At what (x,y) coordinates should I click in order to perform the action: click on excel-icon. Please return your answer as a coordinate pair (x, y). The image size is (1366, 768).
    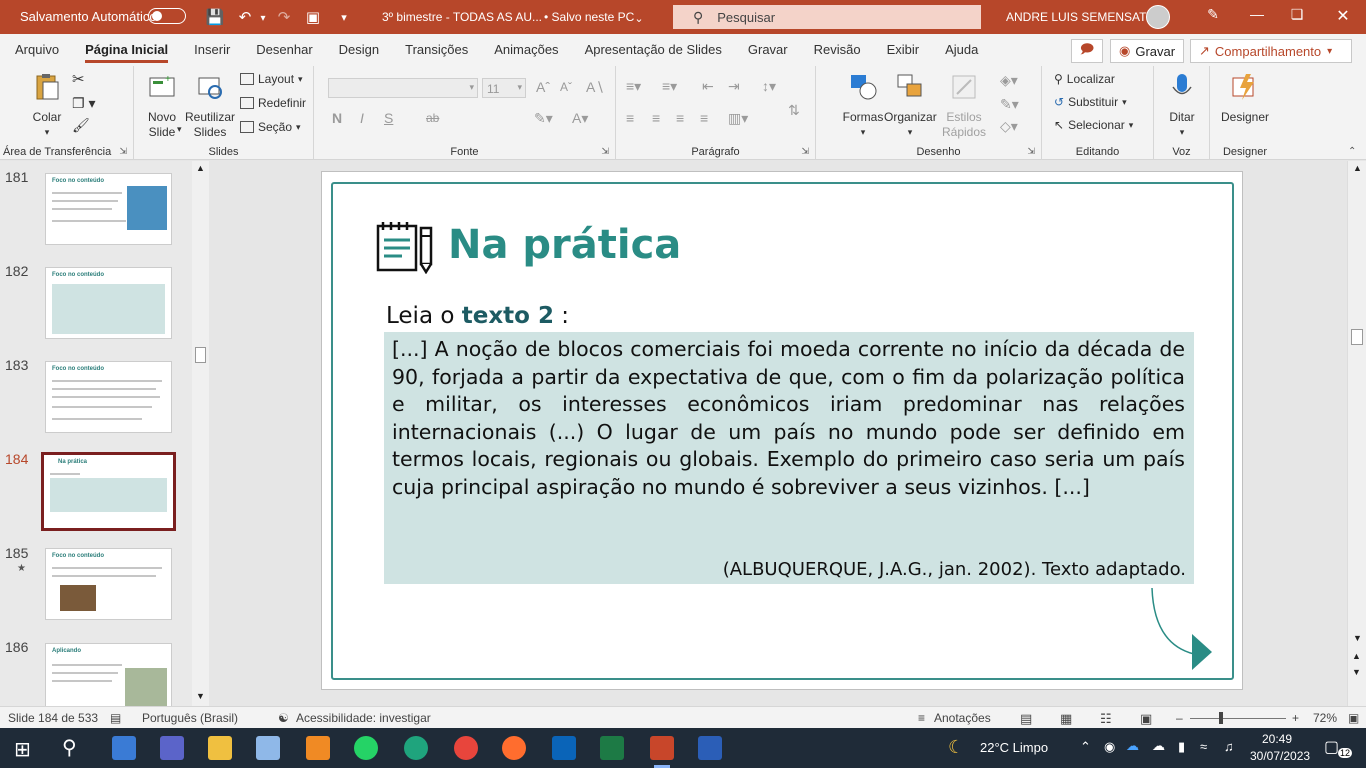
    Looking at the image, I should click on (612, 748).